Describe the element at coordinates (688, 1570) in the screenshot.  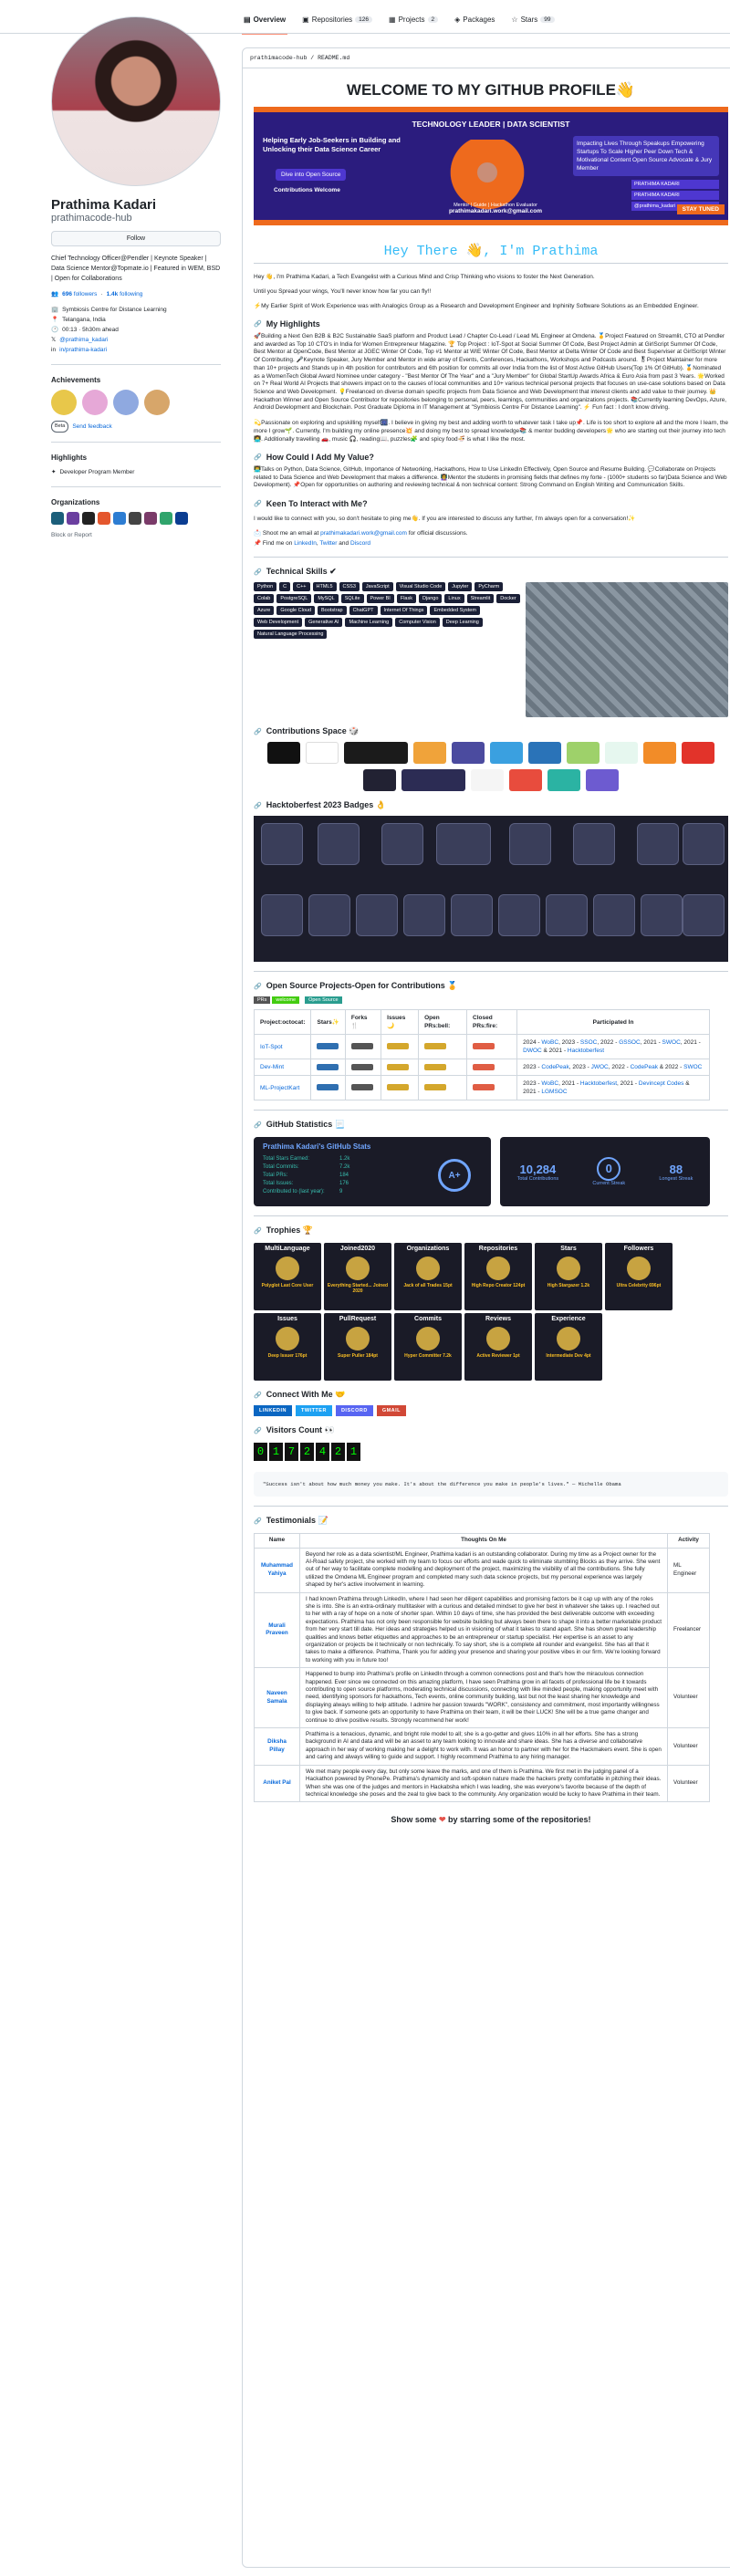
I see `testimonial-activity: ML Engineer` at that location.